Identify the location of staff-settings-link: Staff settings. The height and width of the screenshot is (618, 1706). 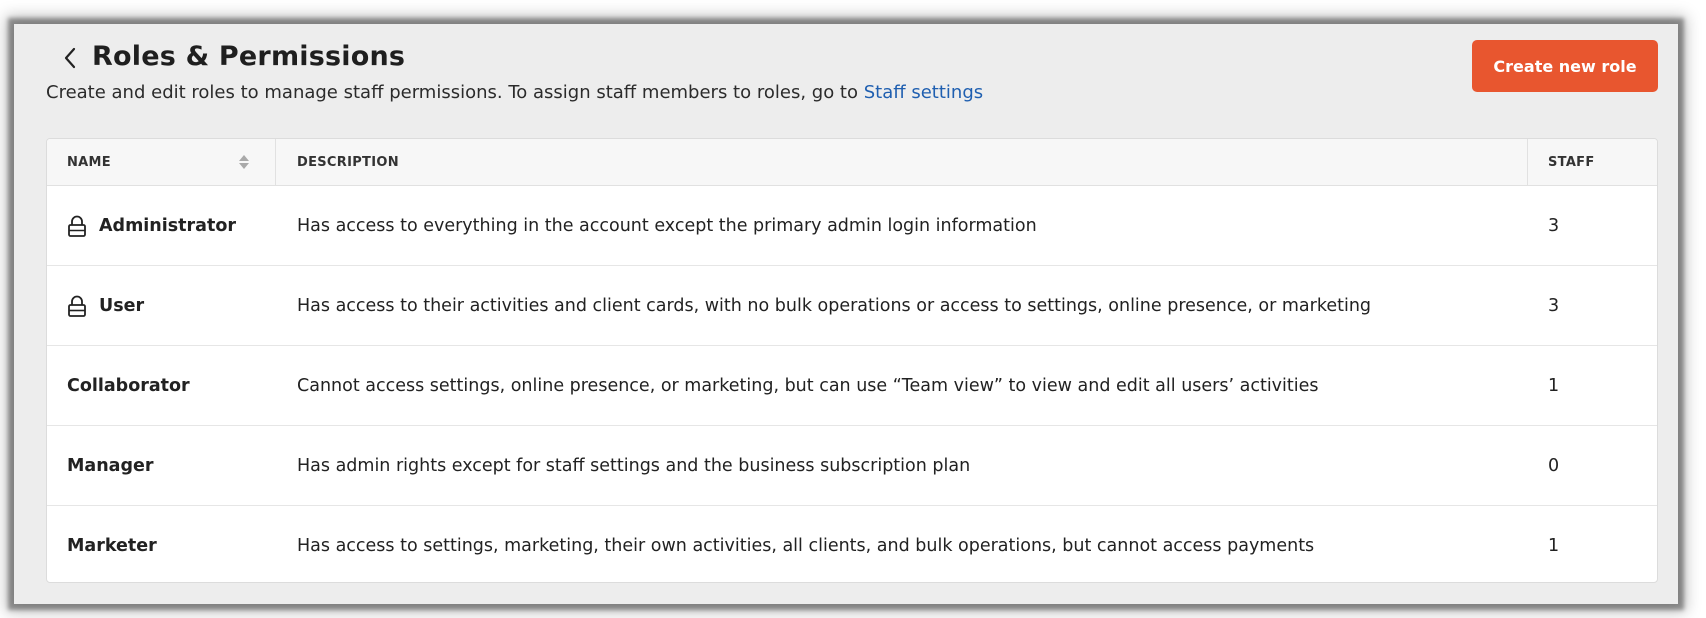
(923, 92).